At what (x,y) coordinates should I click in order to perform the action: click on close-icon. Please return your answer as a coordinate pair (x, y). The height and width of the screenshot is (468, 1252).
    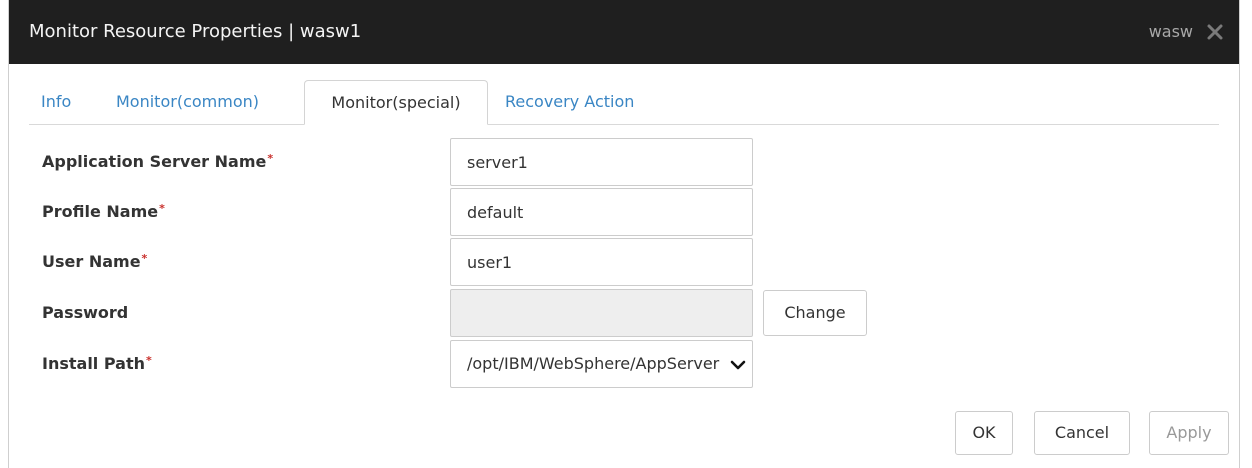
    Looking at the image, I should click on (1215, 32).